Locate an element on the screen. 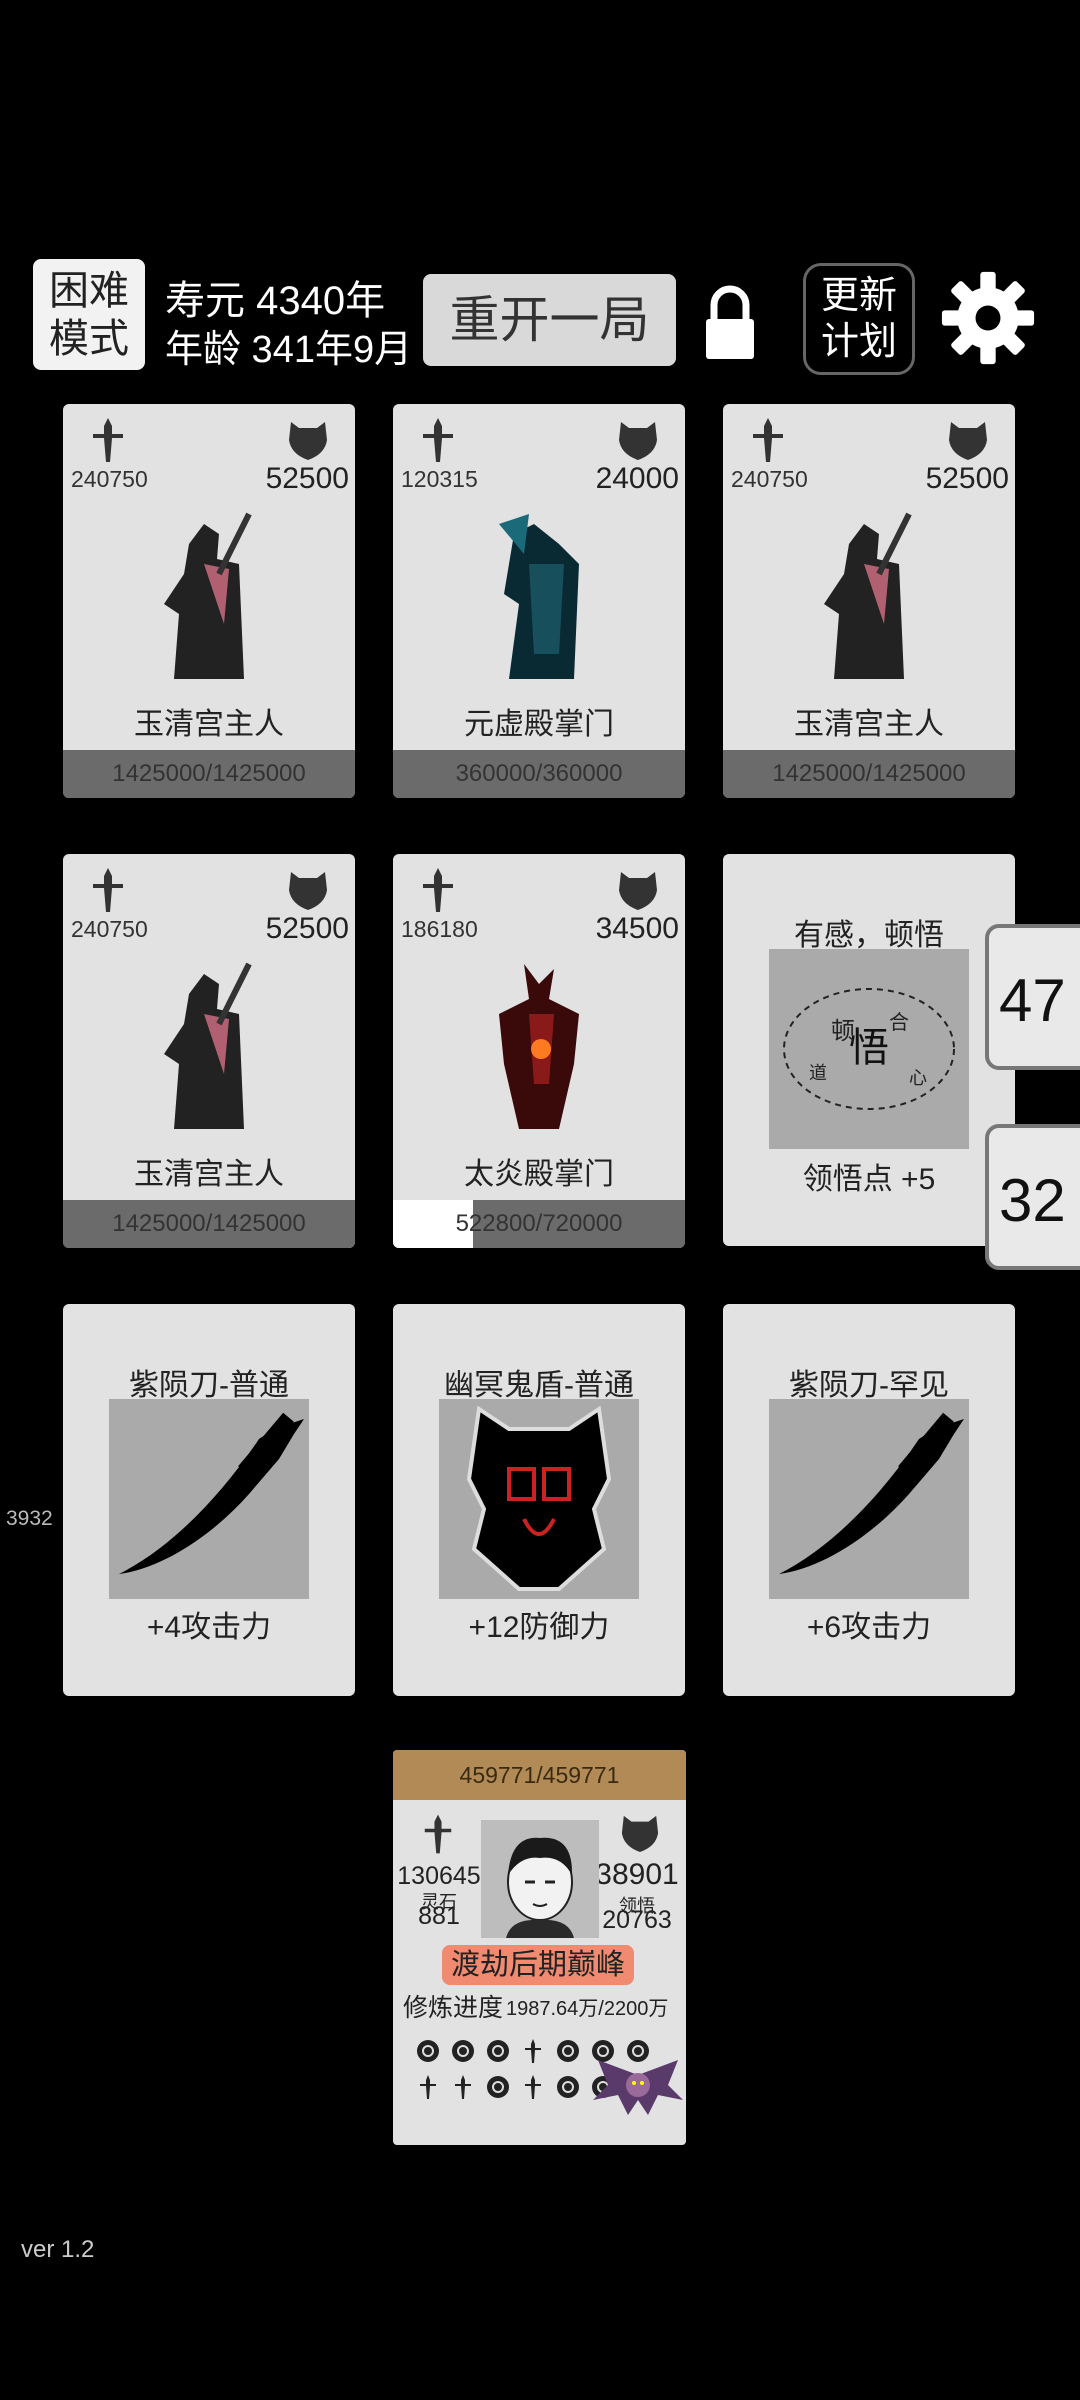 Image resolution: width=1080 pixels, height=2400 pixels. item-card-2: 幽冥鬼盾-普通 +12防御力 is located at coordinates (539, 1500).